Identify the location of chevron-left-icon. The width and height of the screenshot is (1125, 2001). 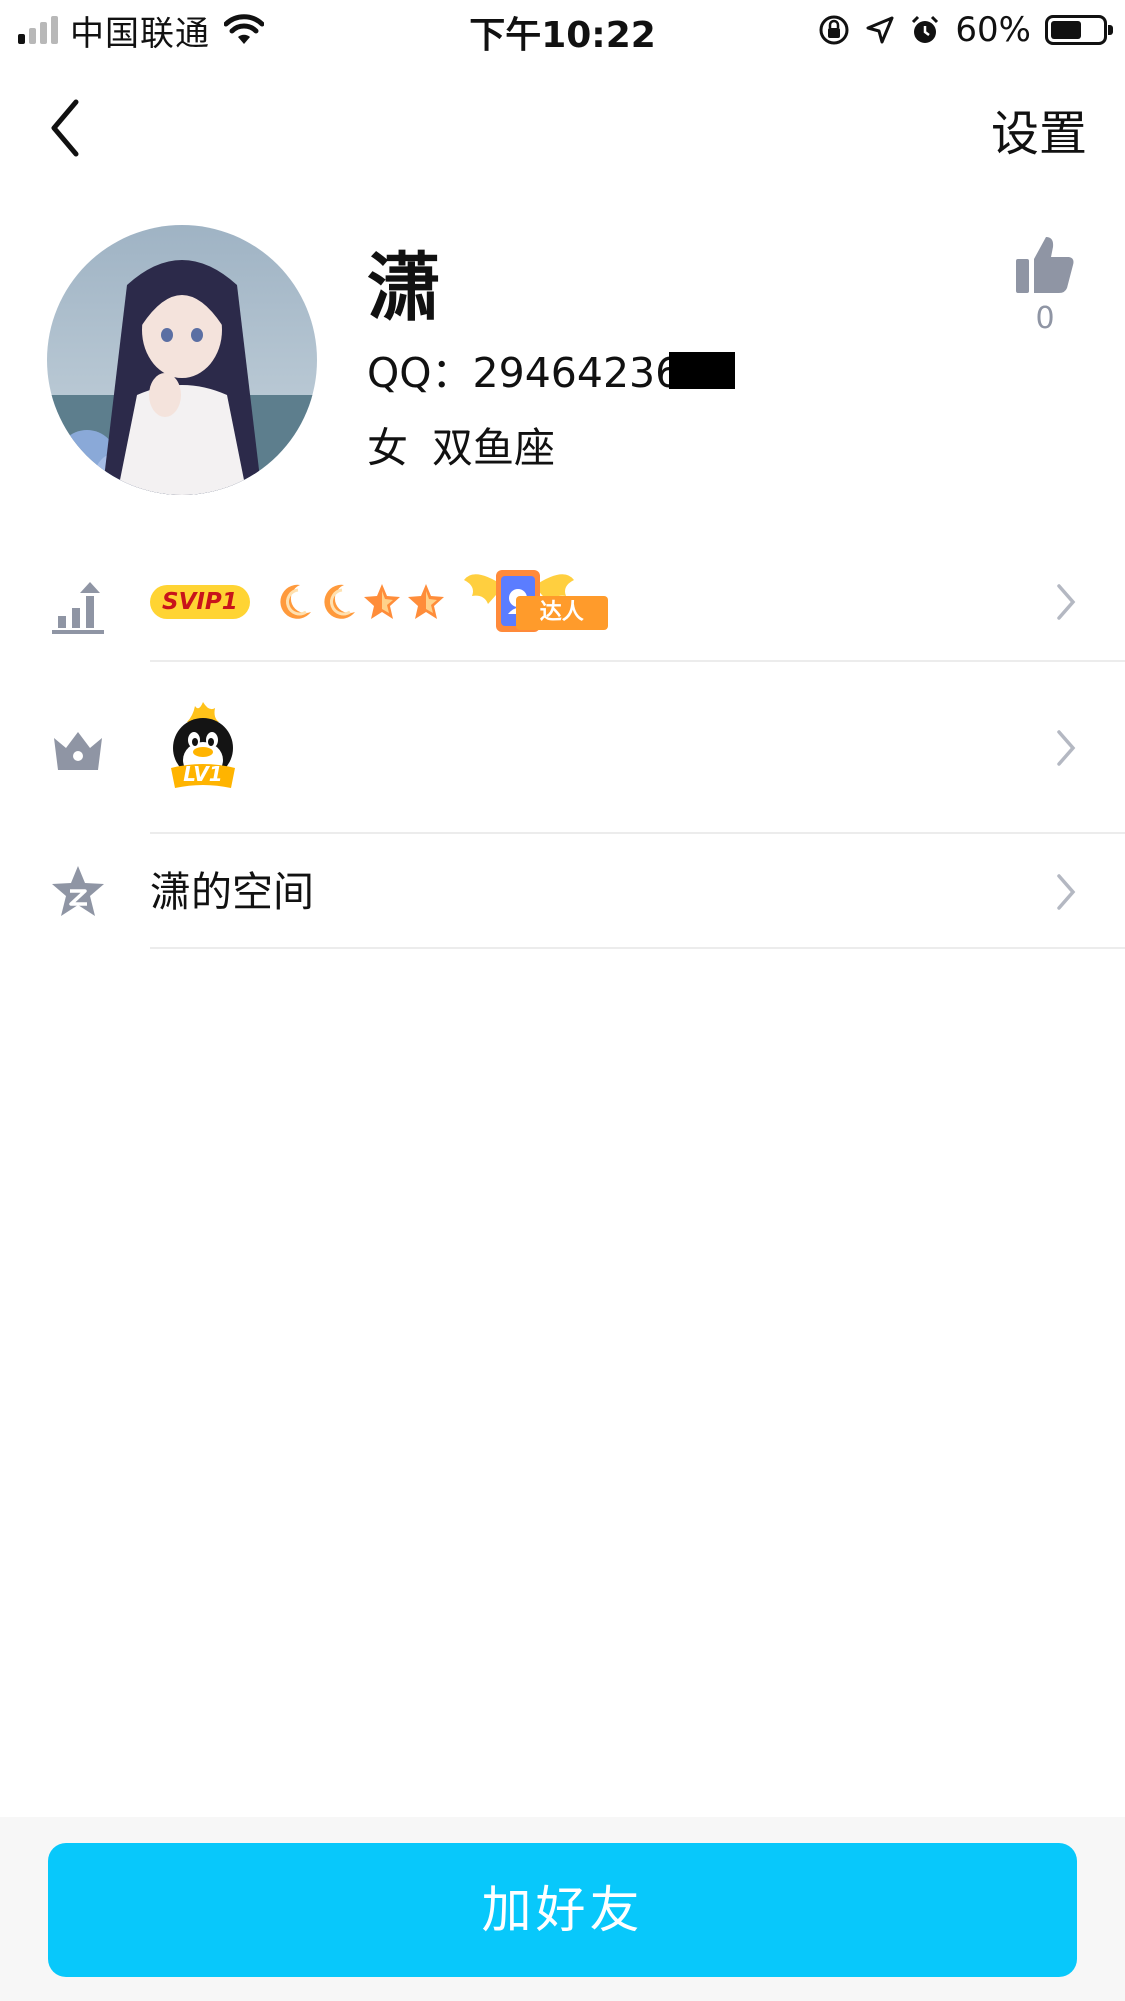
(70, 127).